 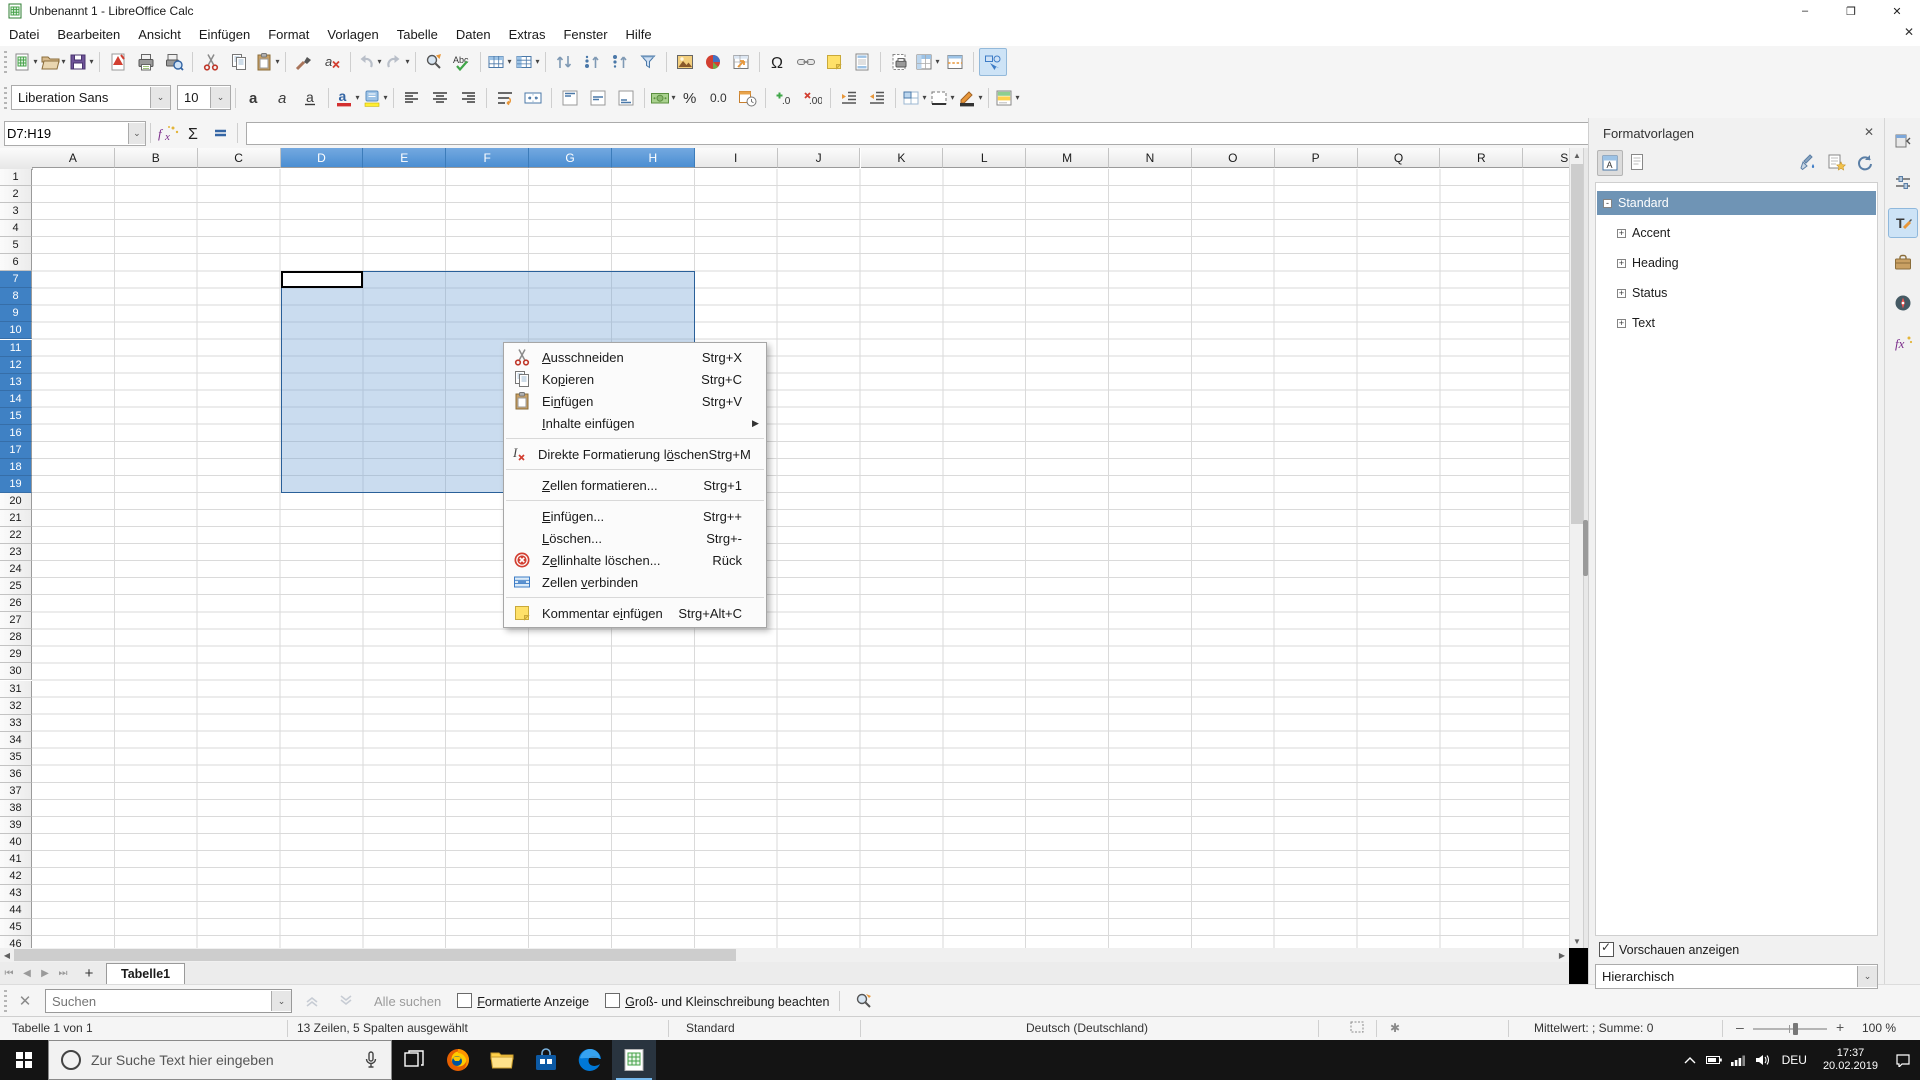 I want to click on autofilter-button, so click(x=648, y=62).